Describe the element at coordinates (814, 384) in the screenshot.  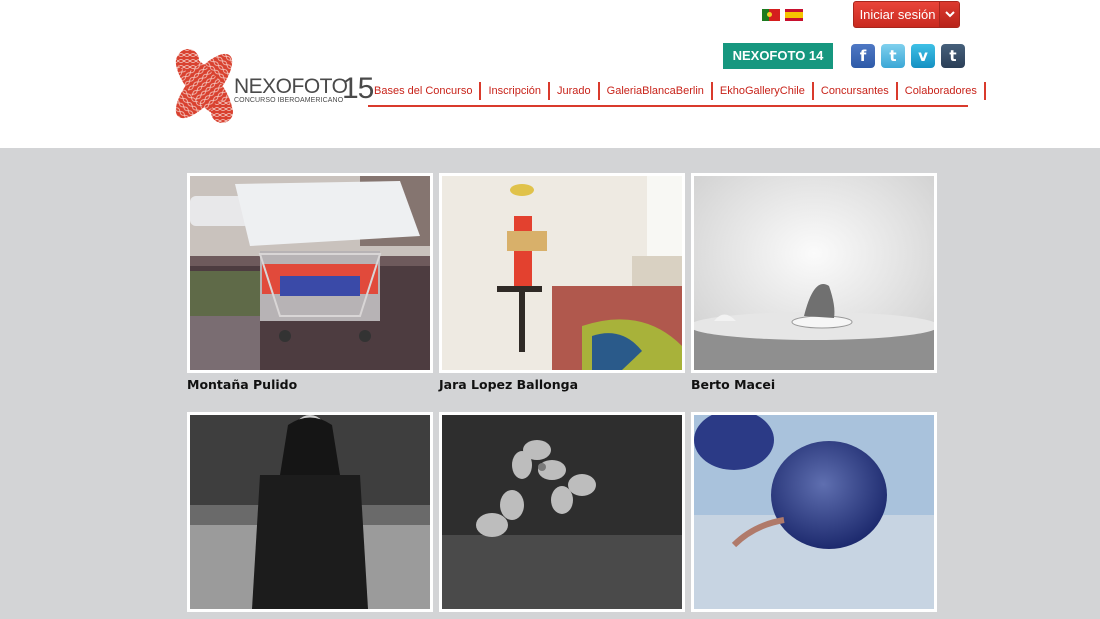
I see `contestant-name: Berto Macei` at that location.